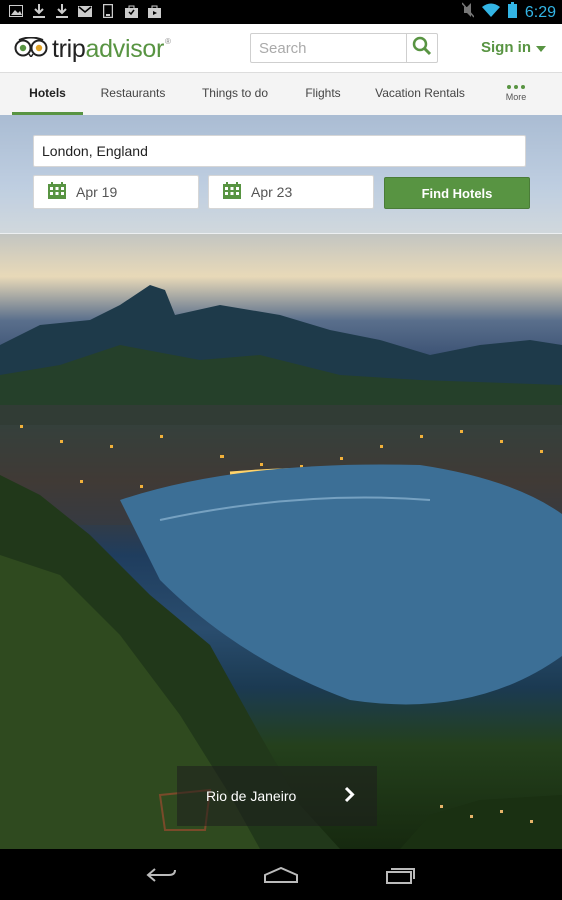 This screenshot has width=562, height=900. I want to click on tab-label: Hotels, so click(47, 93).